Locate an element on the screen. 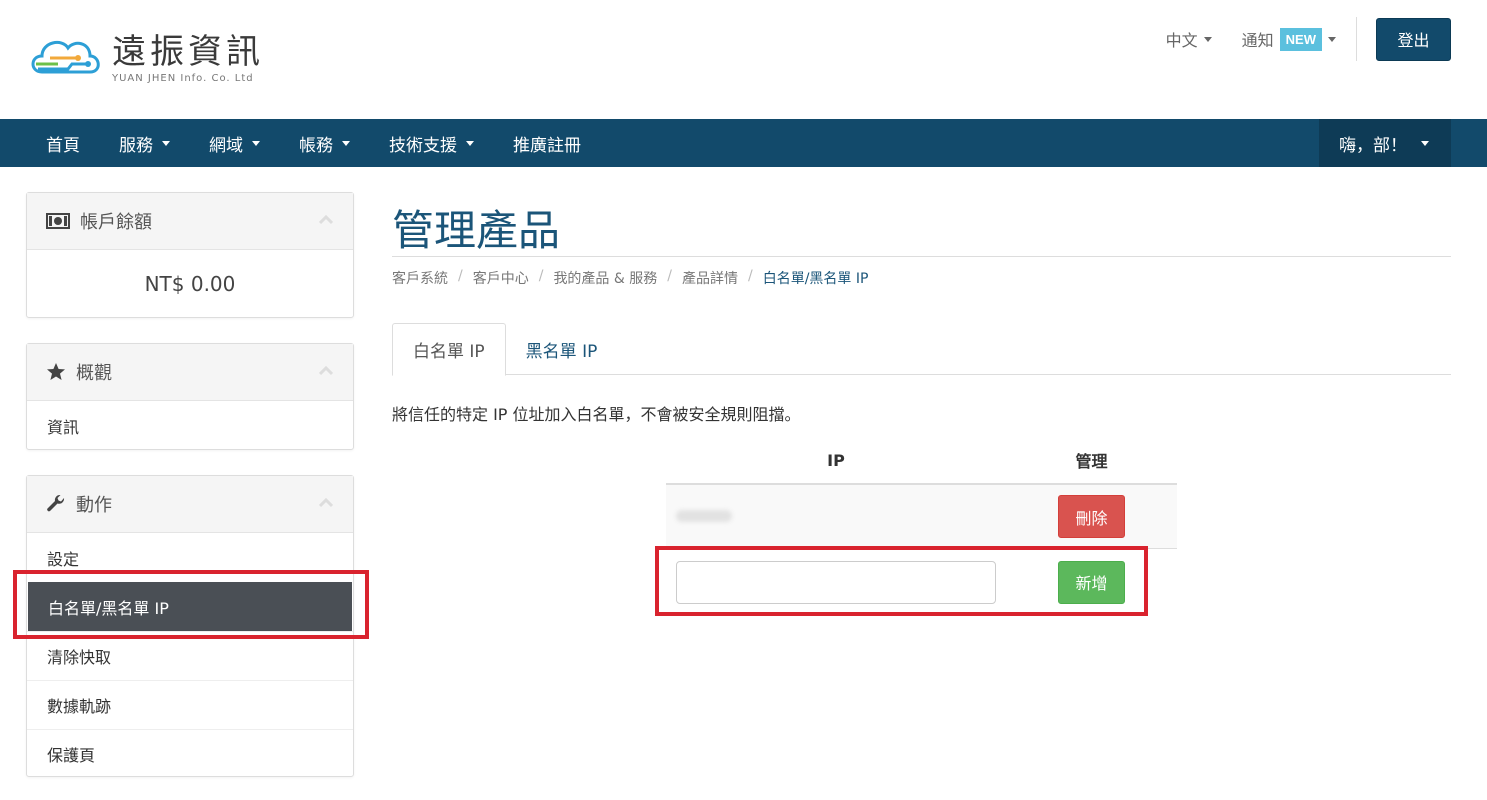  breadcrumb-current: 白名單/黑名單 IP is located at coordinates (815, 279).